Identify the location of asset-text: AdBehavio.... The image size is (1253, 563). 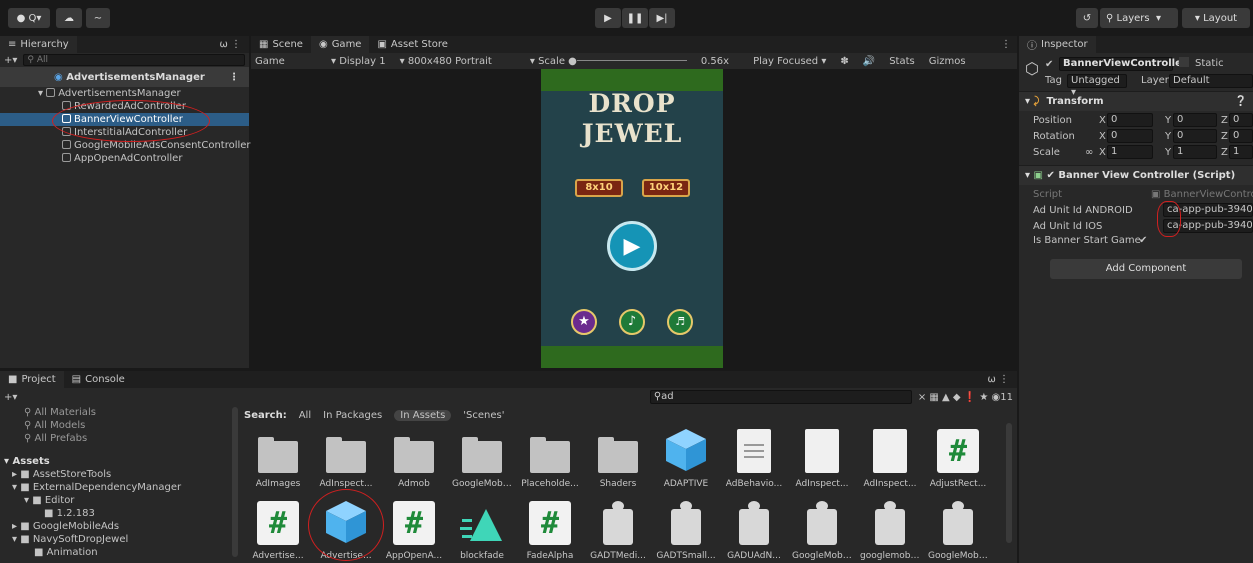
(754, 458).